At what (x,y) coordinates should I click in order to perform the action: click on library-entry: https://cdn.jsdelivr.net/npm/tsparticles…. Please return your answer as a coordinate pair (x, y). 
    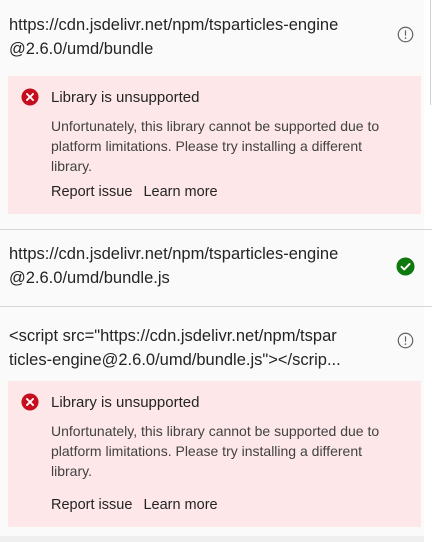
    Looking at the image, I should click on (212, 267).